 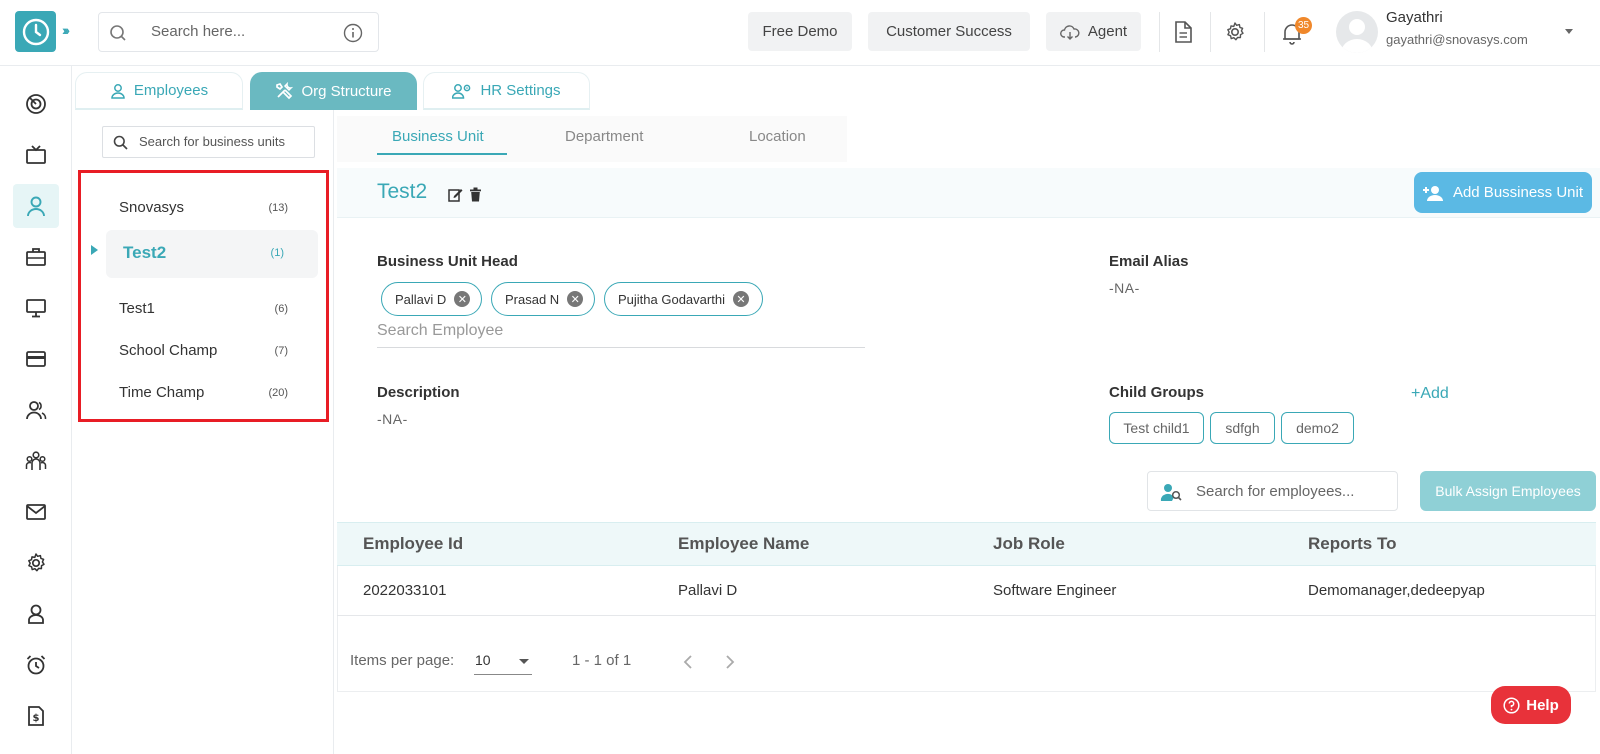 I want to click on nav-desktop, so click(x=36, y=308).